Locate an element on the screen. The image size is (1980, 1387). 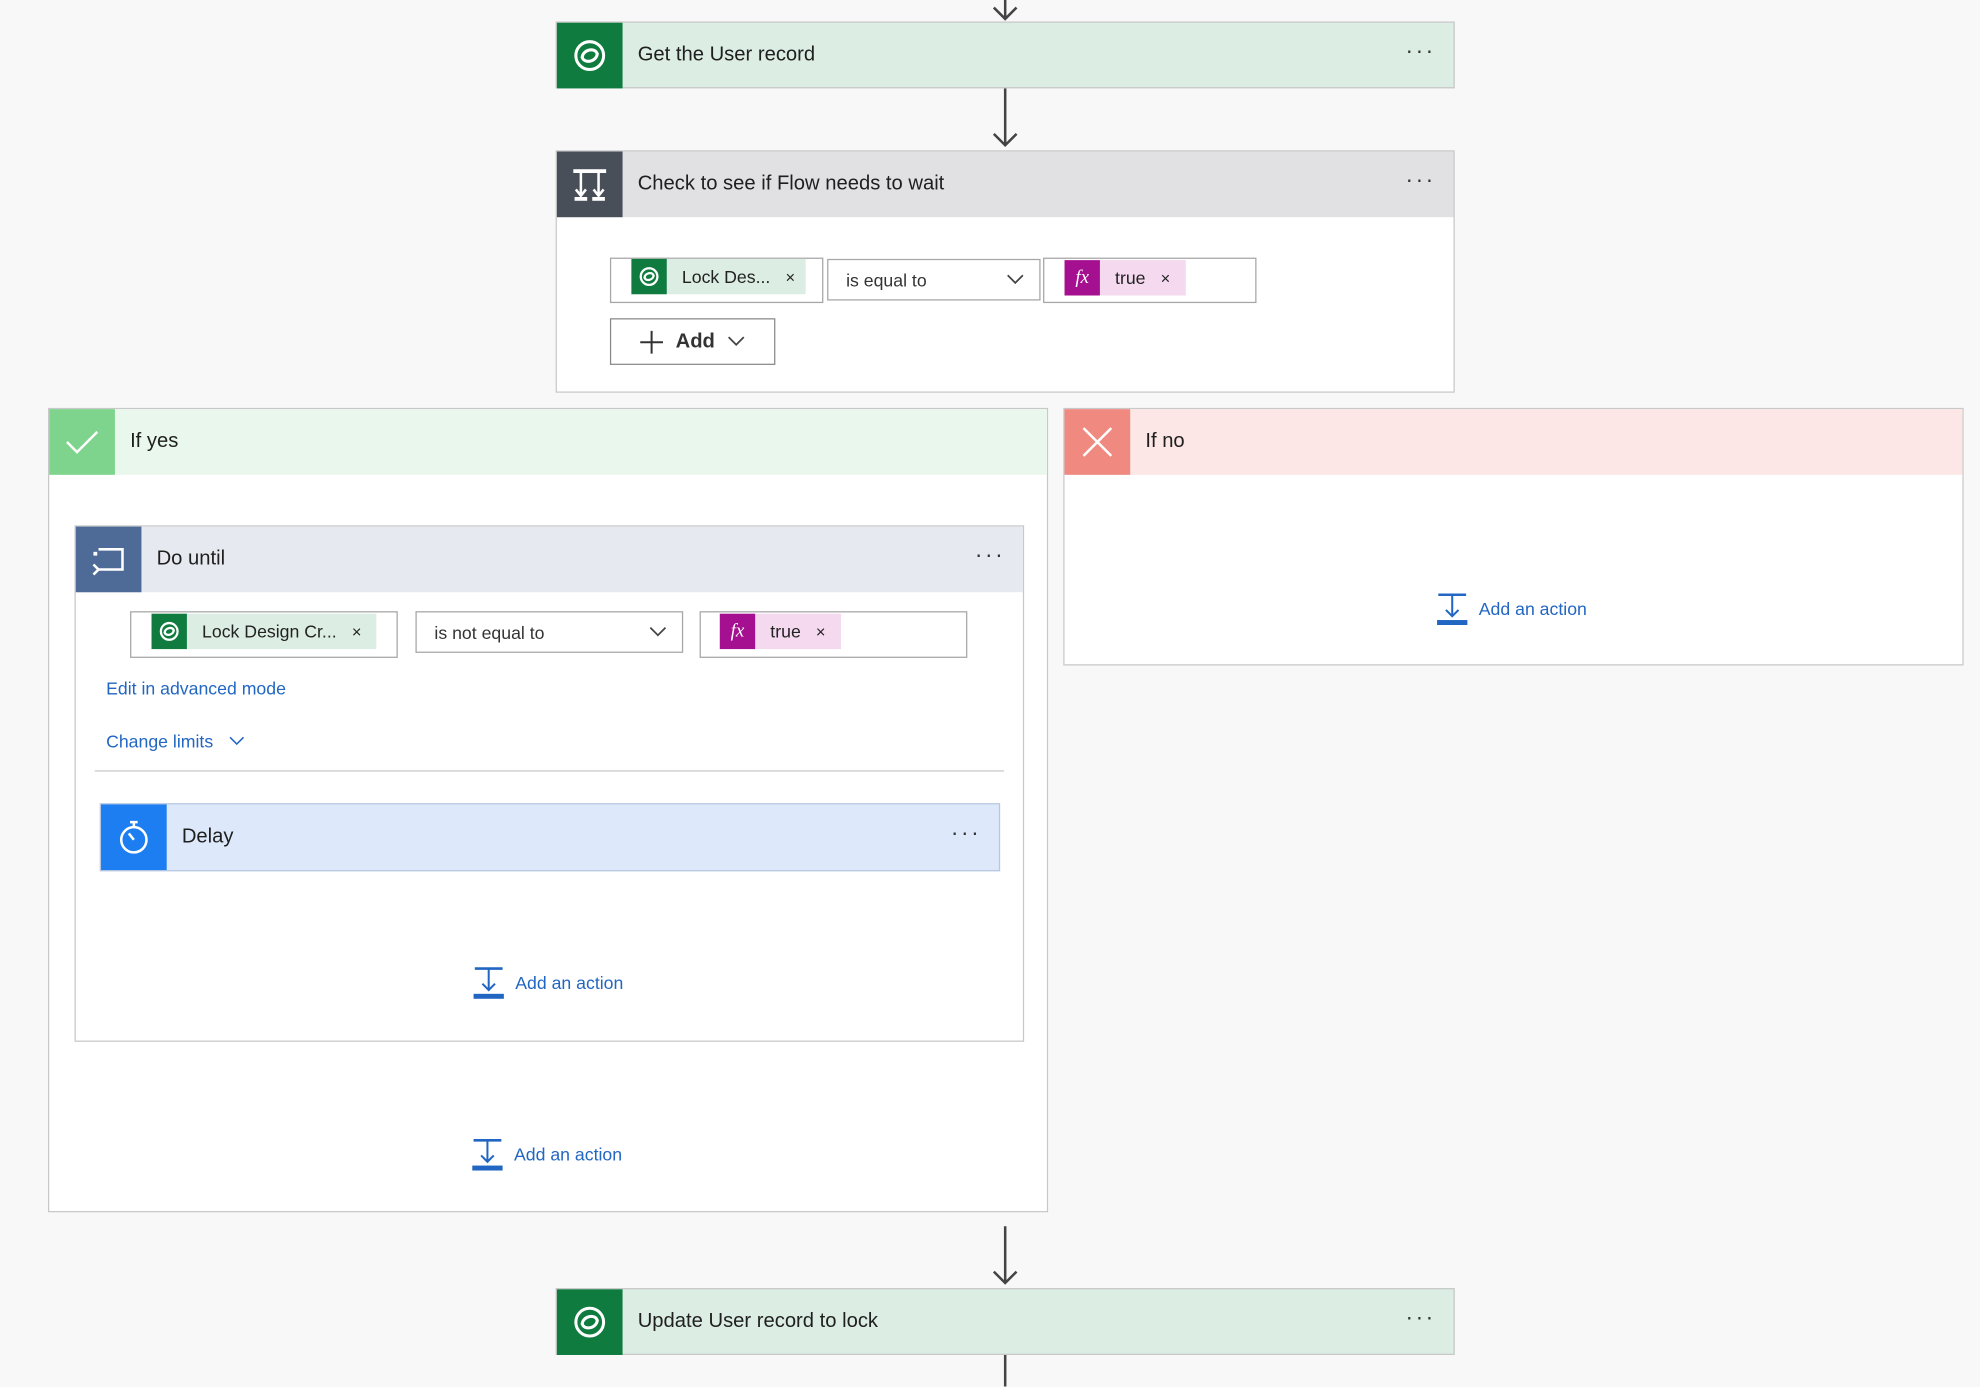
edit-advanced-mode-link: Edit in advanced mode is located at coordinates (196, 688).